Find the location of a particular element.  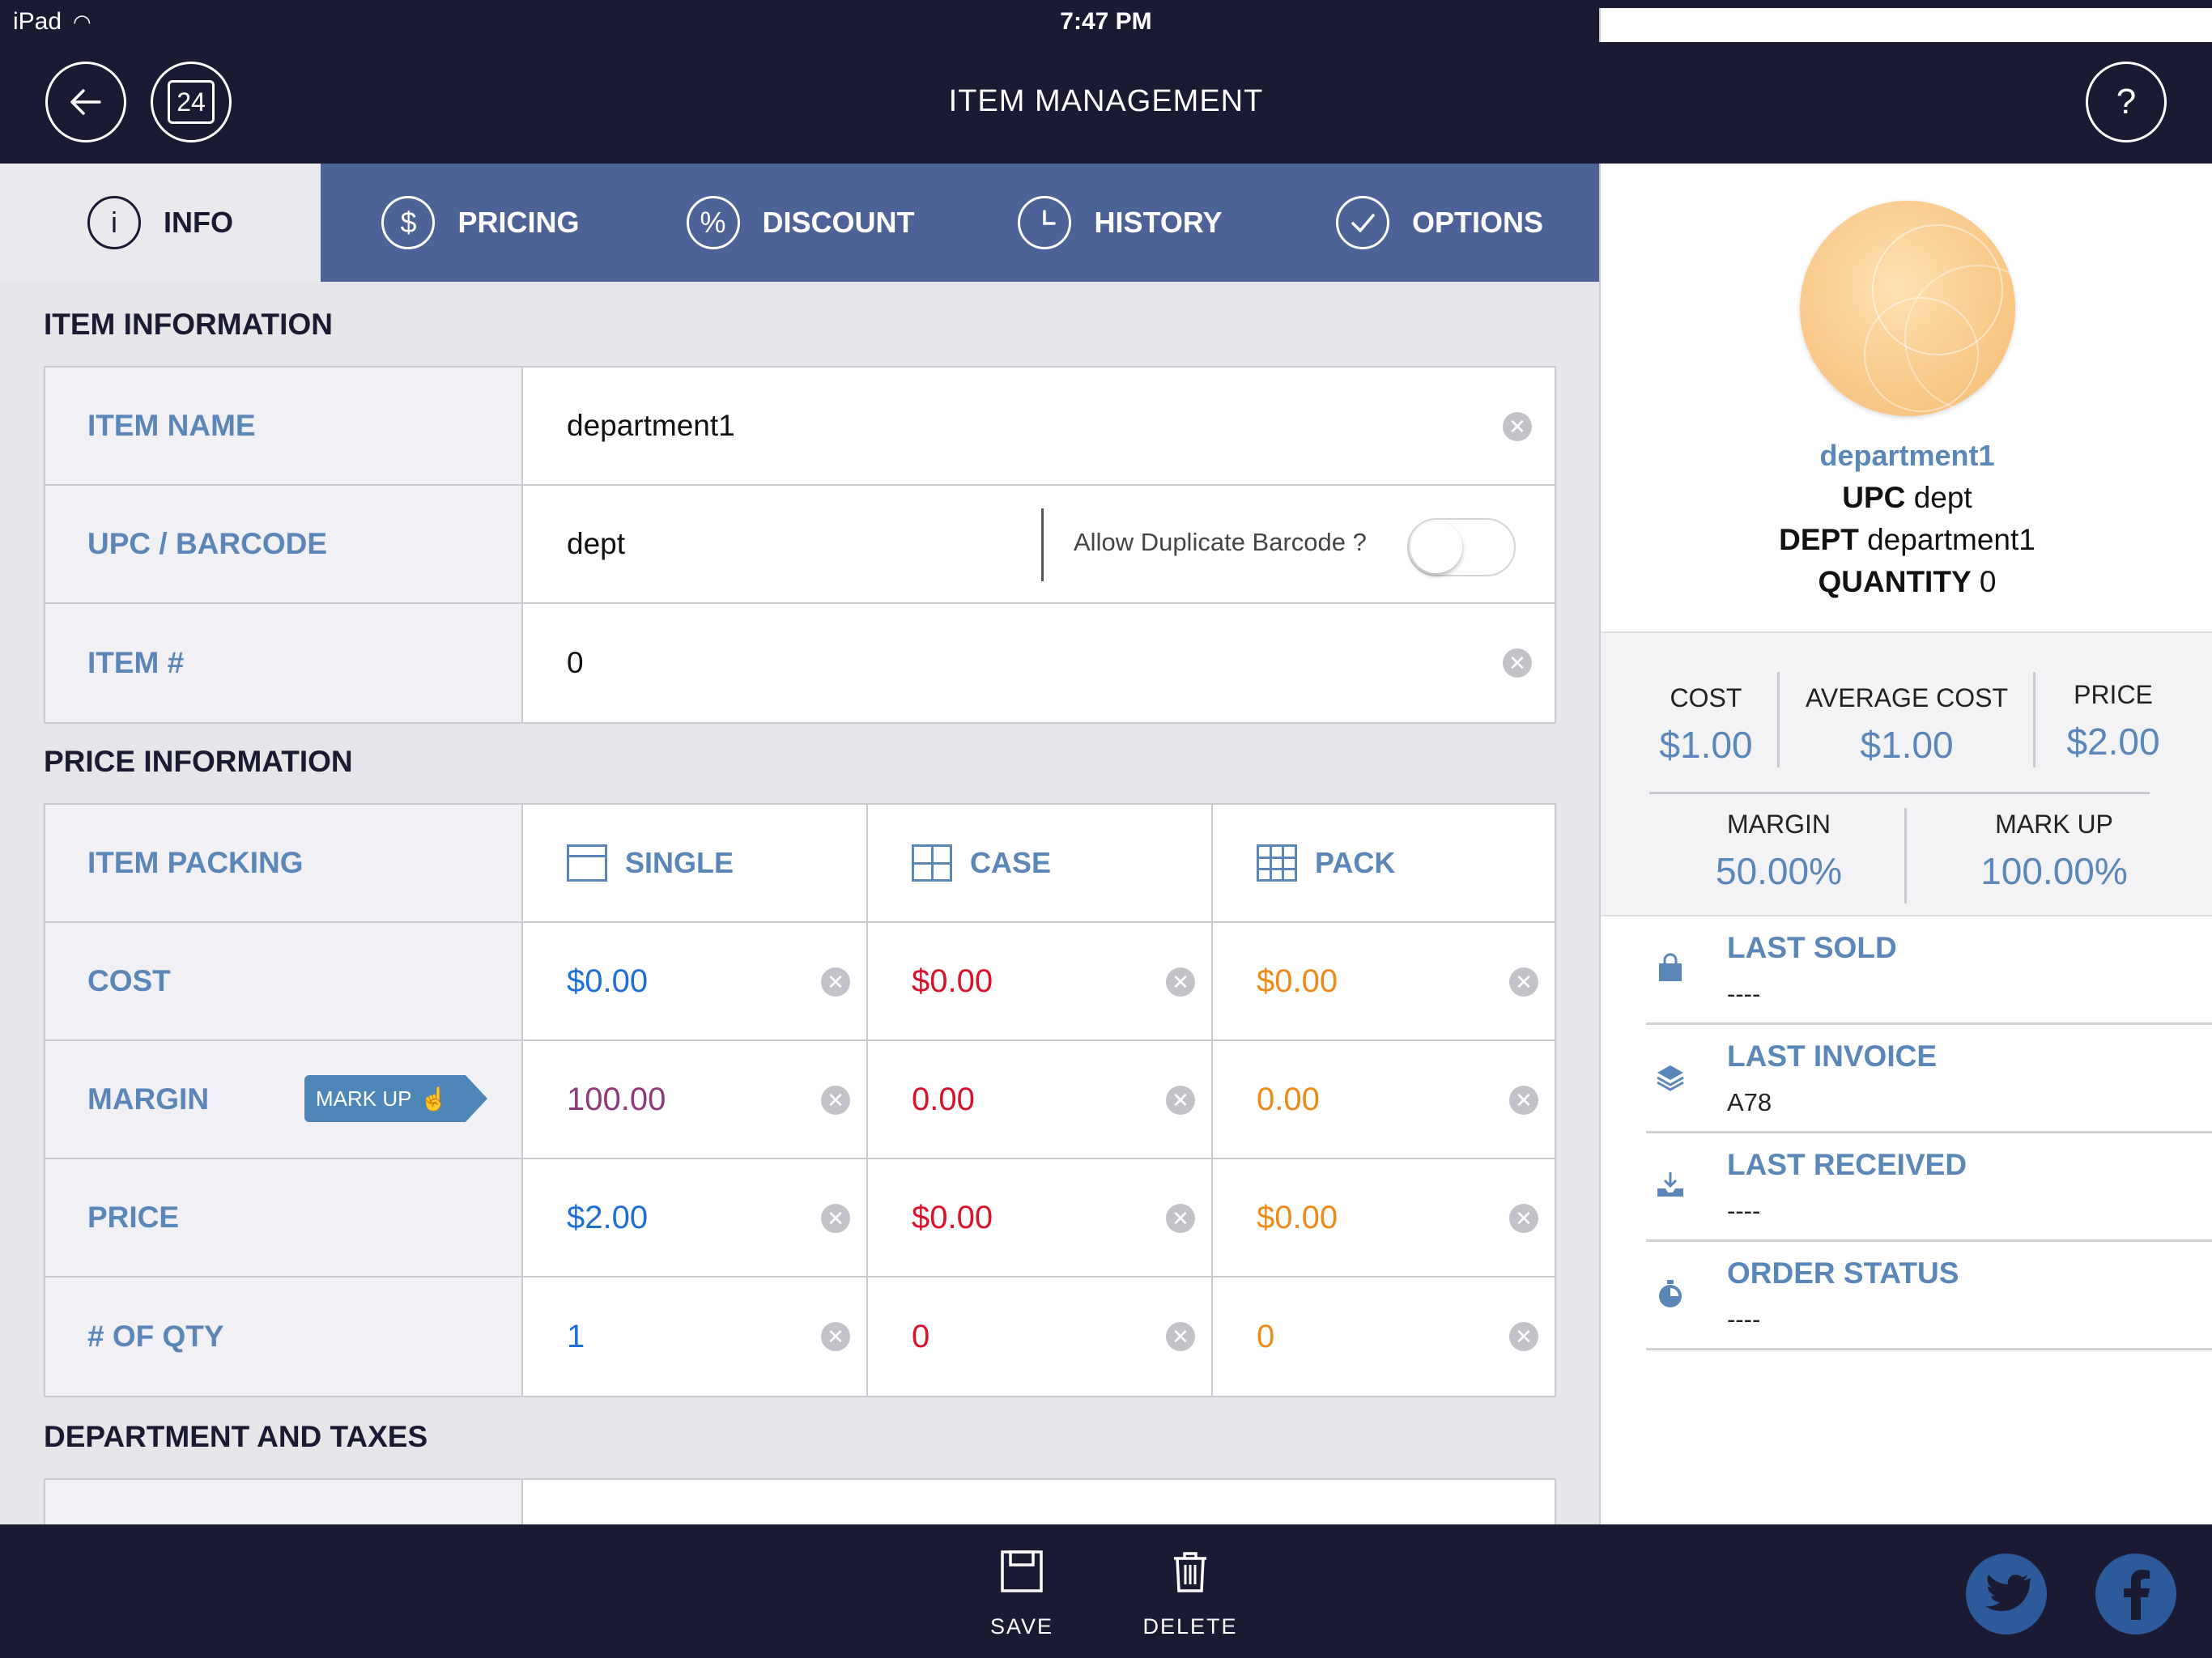

tab-discount: % DISCOUNT is located at coordinates (800, 223).